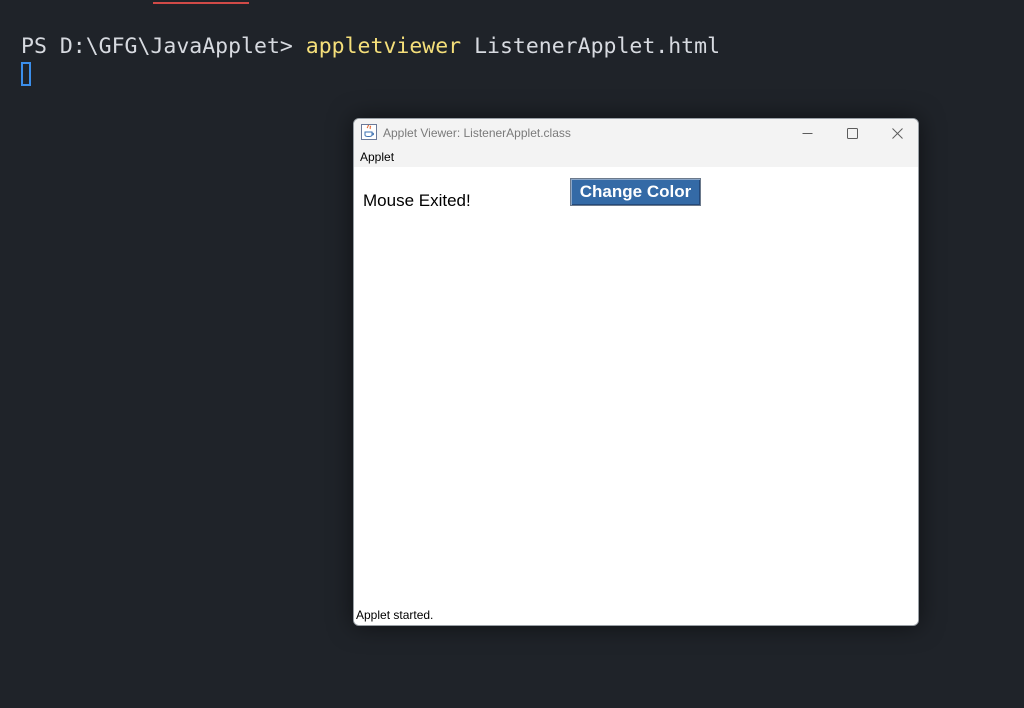  Describe the element at coordinates (635, 192) in the screenshot. I see `change-color-button: Change Color` at that location.